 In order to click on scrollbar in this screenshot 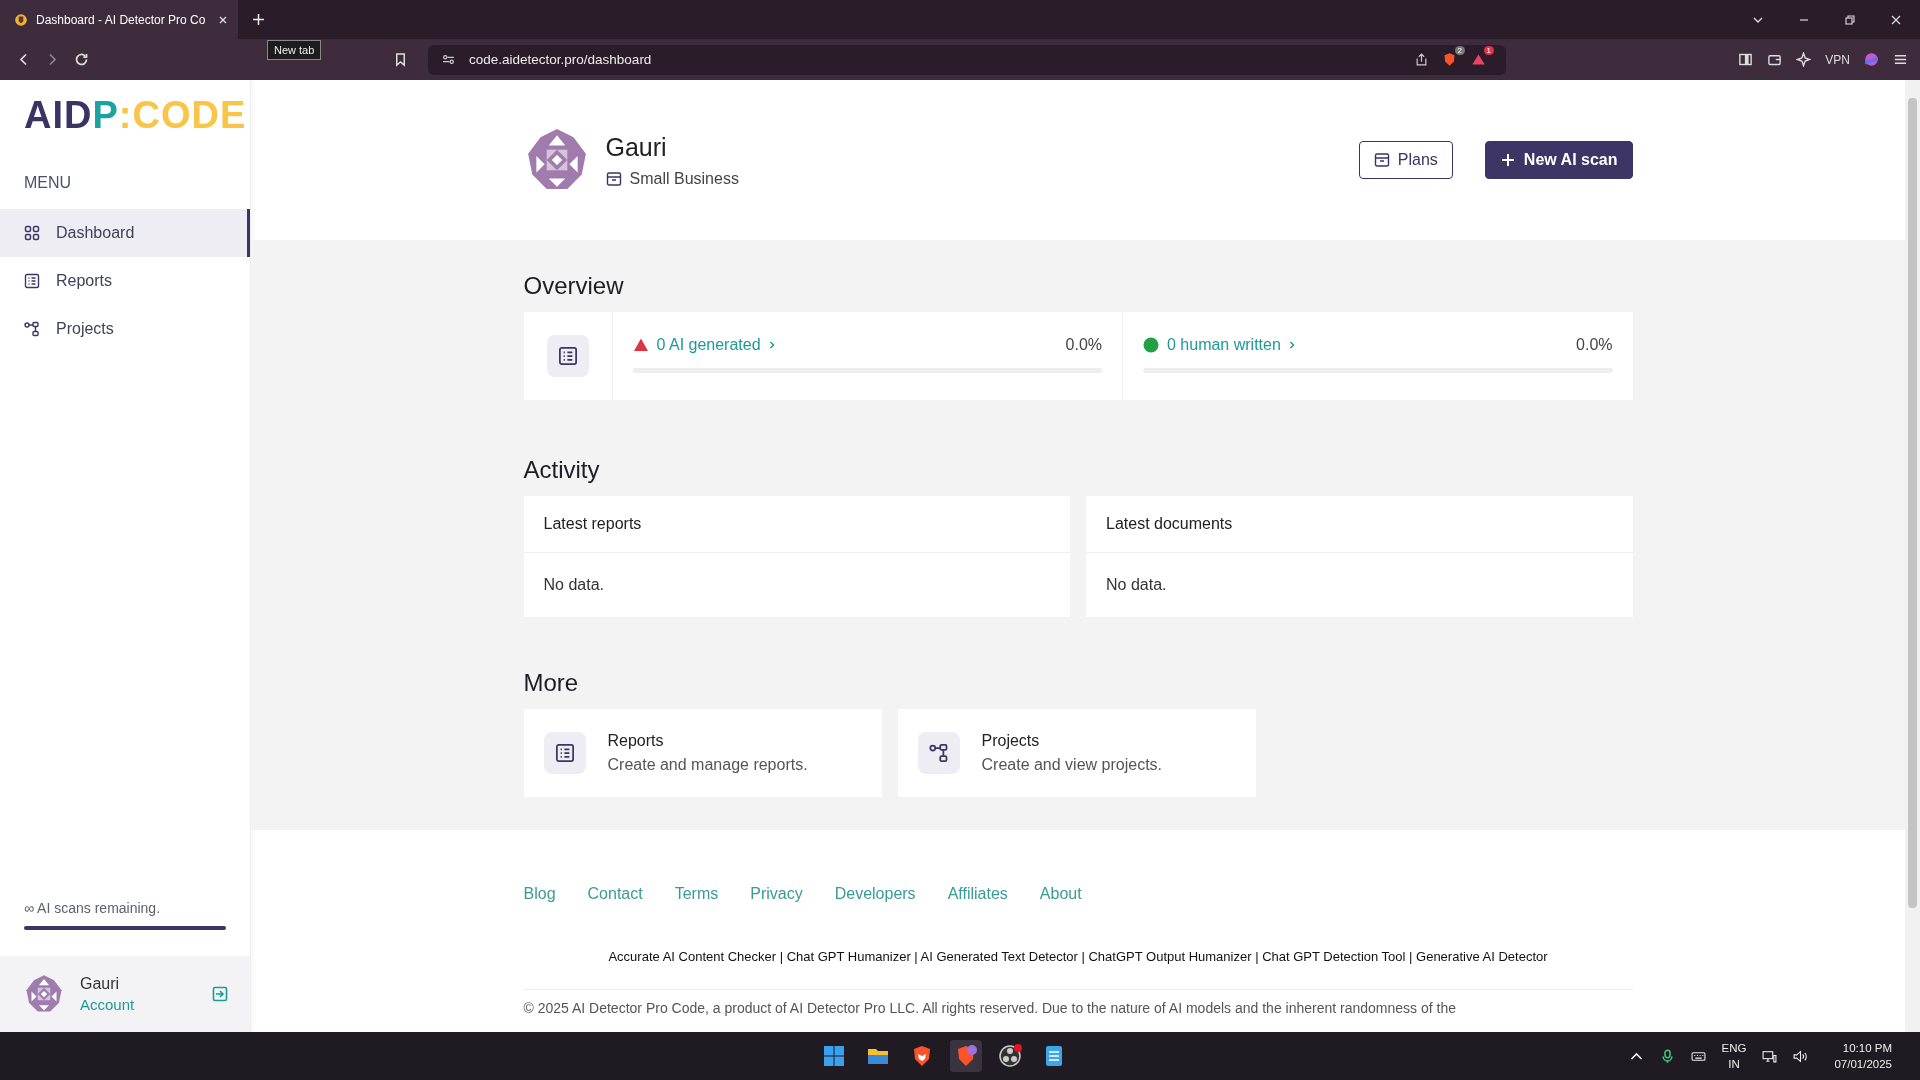, I will do `click(1912, 556)`.